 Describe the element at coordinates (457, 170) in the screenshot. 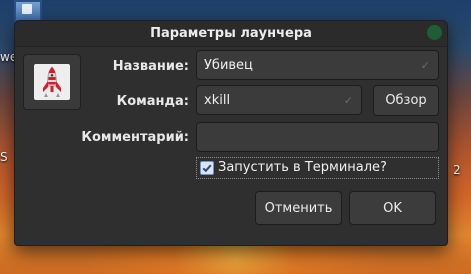

I see `desktop-label-fragment-3: 2` at that location.